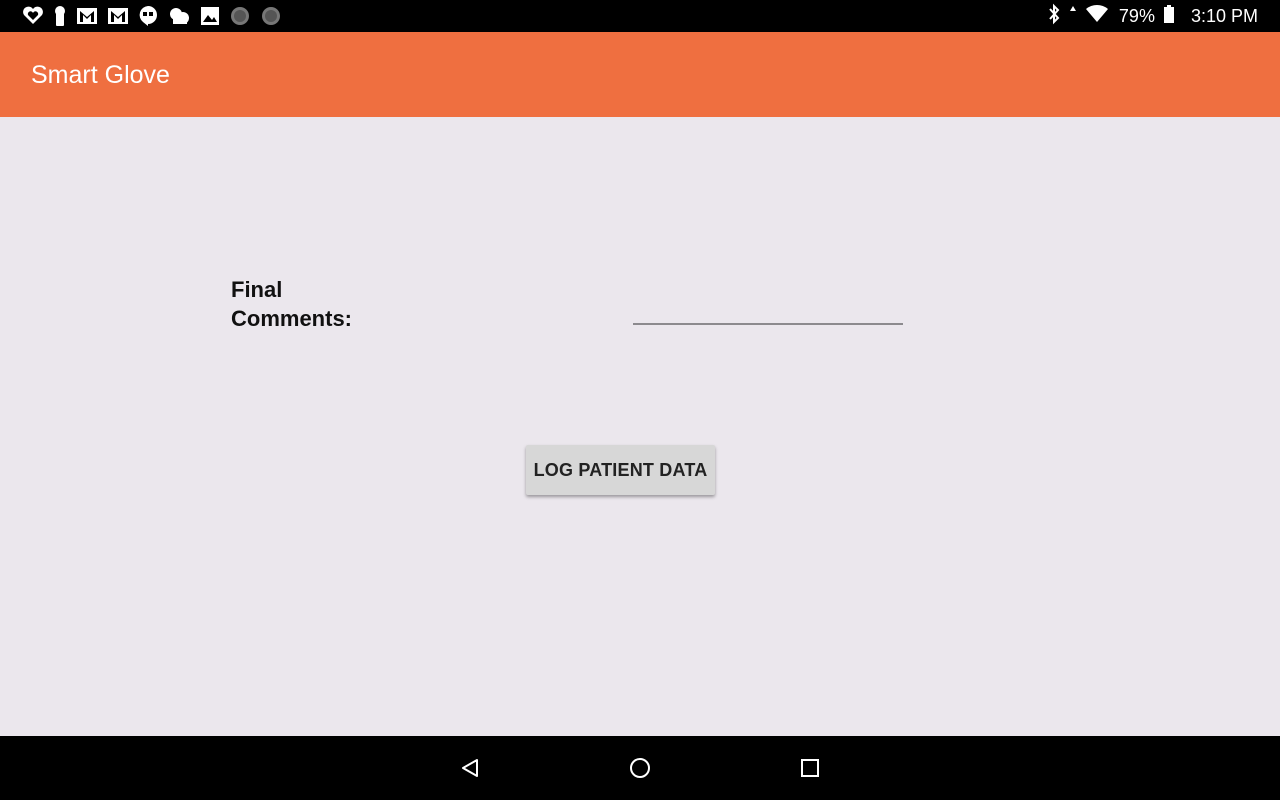 The width and height of the screenshot is (1280, 800). I want to click on bluetooth-icon, so click(1054, 16).